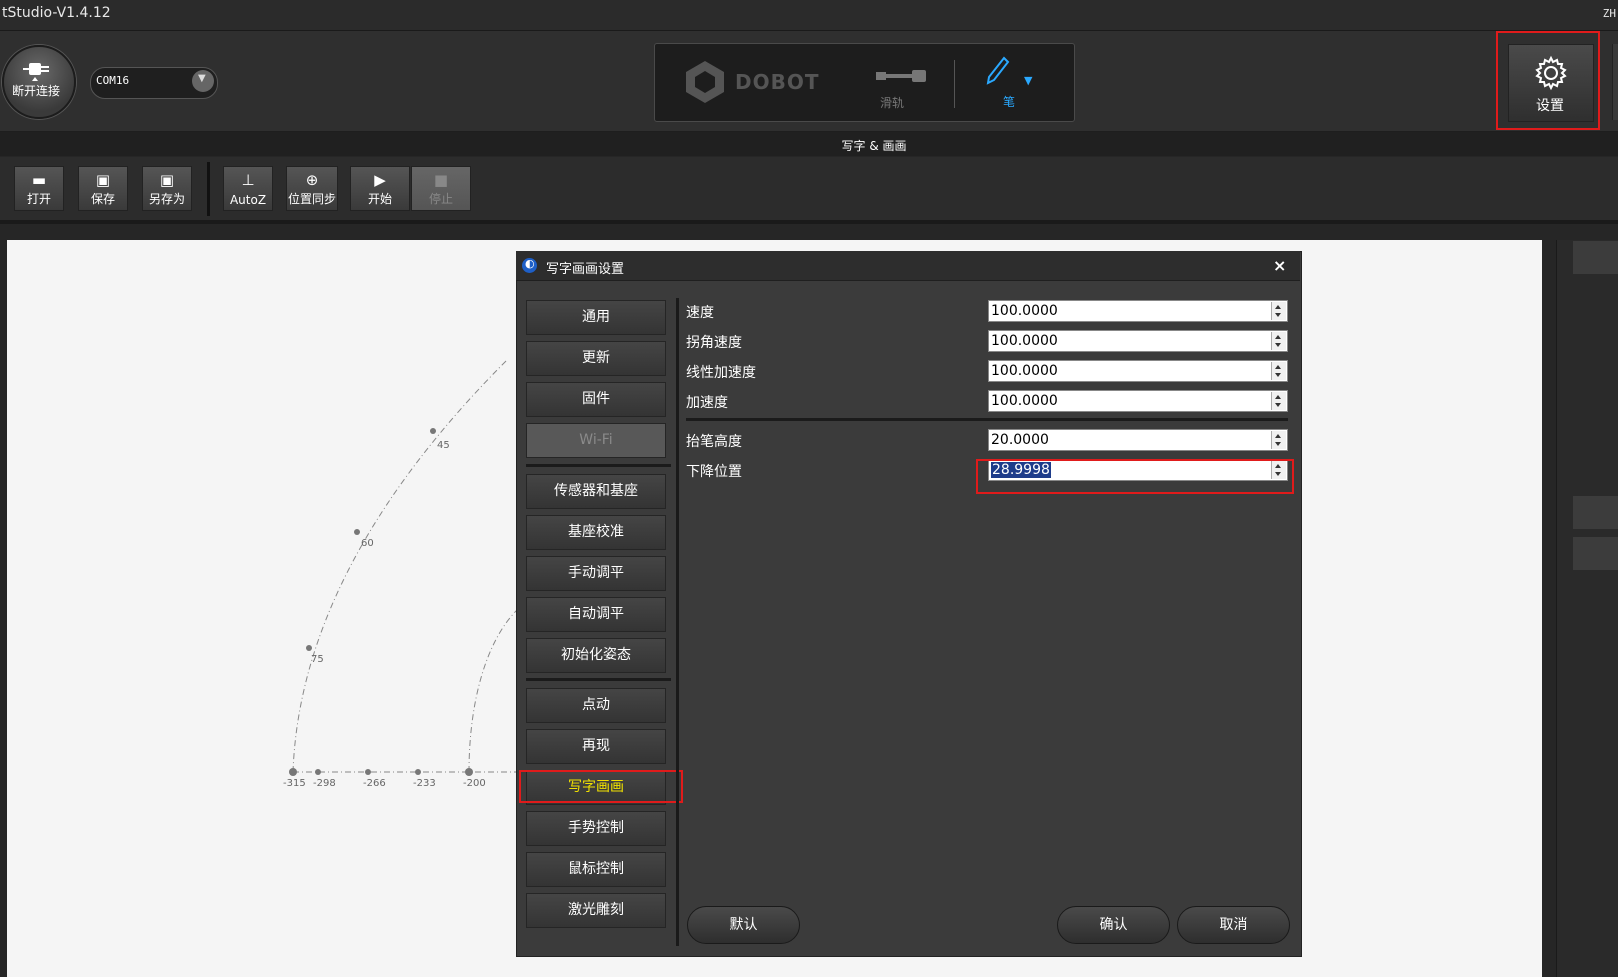 The image size is (1618, 977). What do you see at coordinates (1024, 341) in the screenshot?
I see `corner-speed-value: 100.0000` at bounding box center [1024, 341].